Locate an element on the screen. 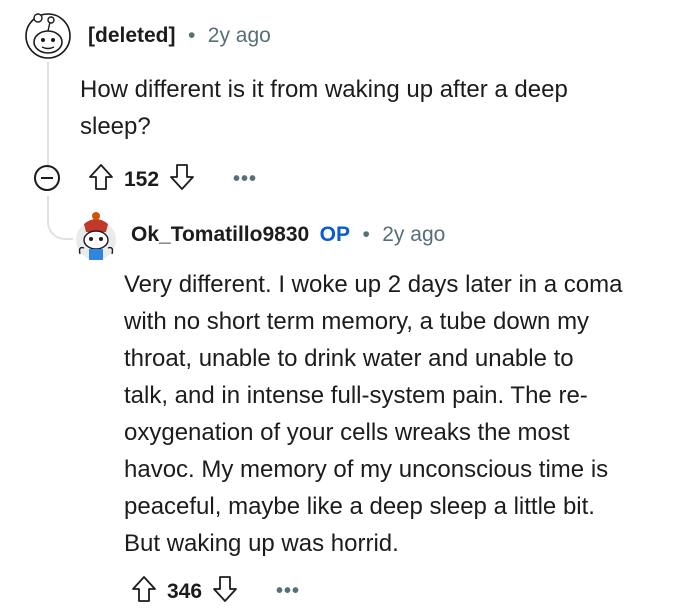 This screenshot has width=700, height=612. vote-score: 346 is located at coordinates (185, 591).